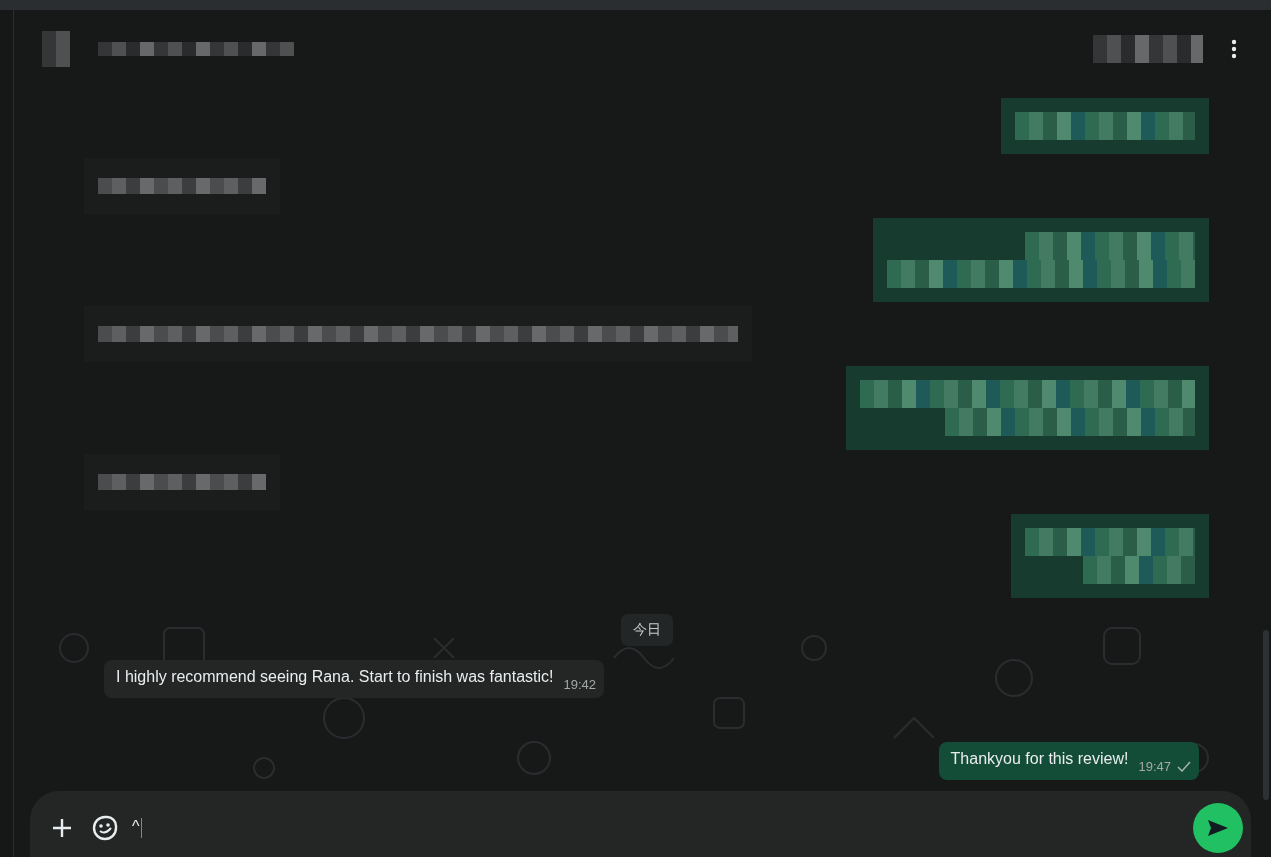 The image size is (1271, 857). I want to click on typed-text: ^, so click(137, 828).